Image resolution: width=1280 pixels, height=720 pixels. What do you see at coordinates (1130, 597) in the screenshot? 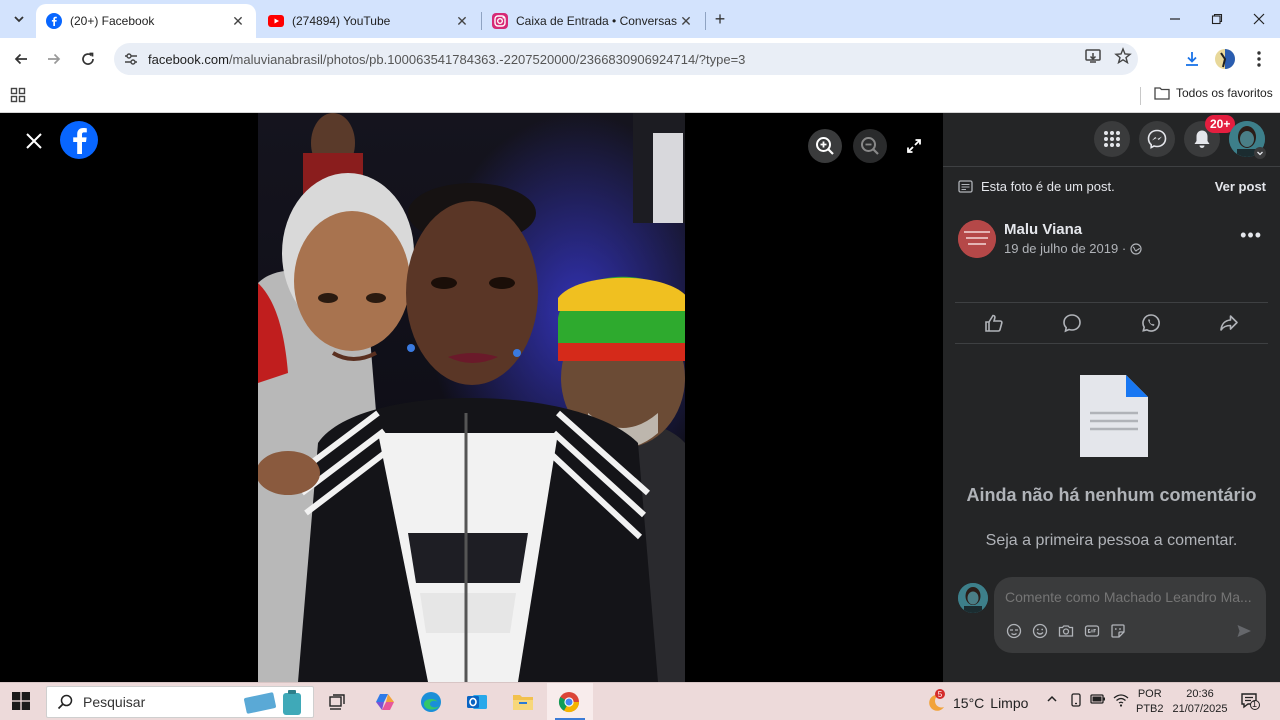
I see `comment-input` at bounding box center [1130, 597].